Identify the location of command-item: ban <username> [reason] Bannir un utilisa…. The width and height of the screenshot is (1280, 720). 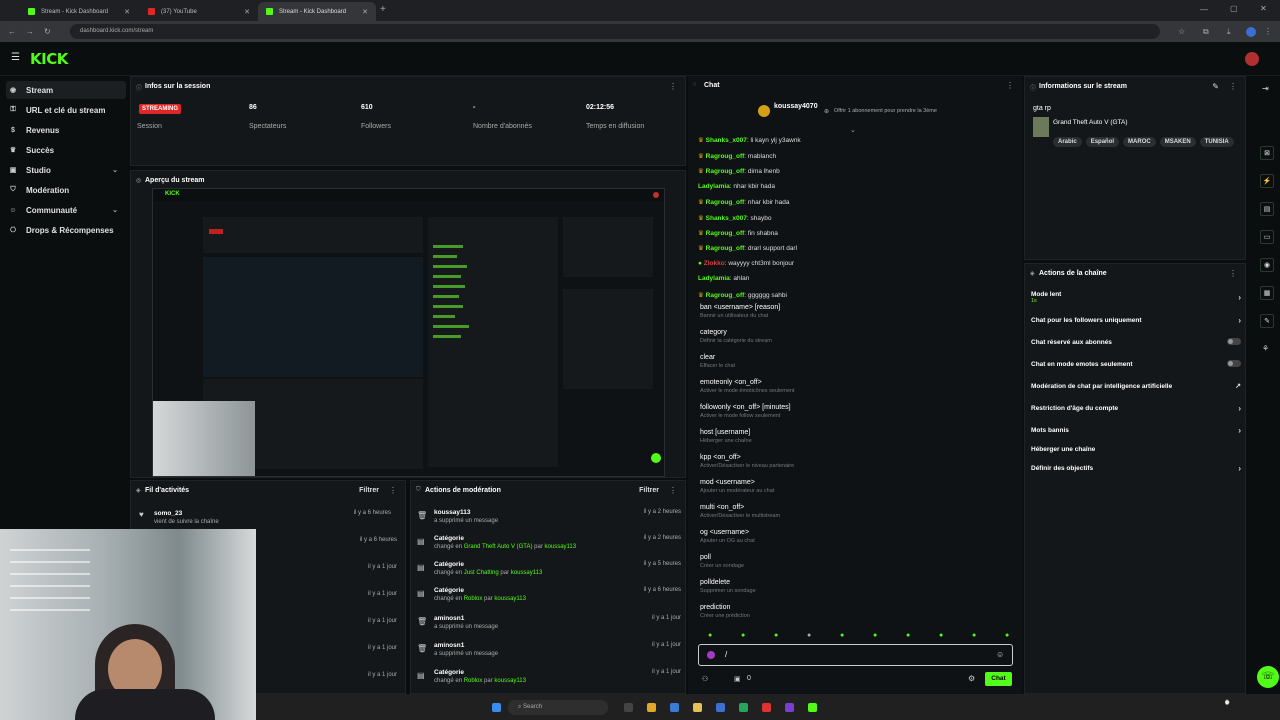
(740, 311).